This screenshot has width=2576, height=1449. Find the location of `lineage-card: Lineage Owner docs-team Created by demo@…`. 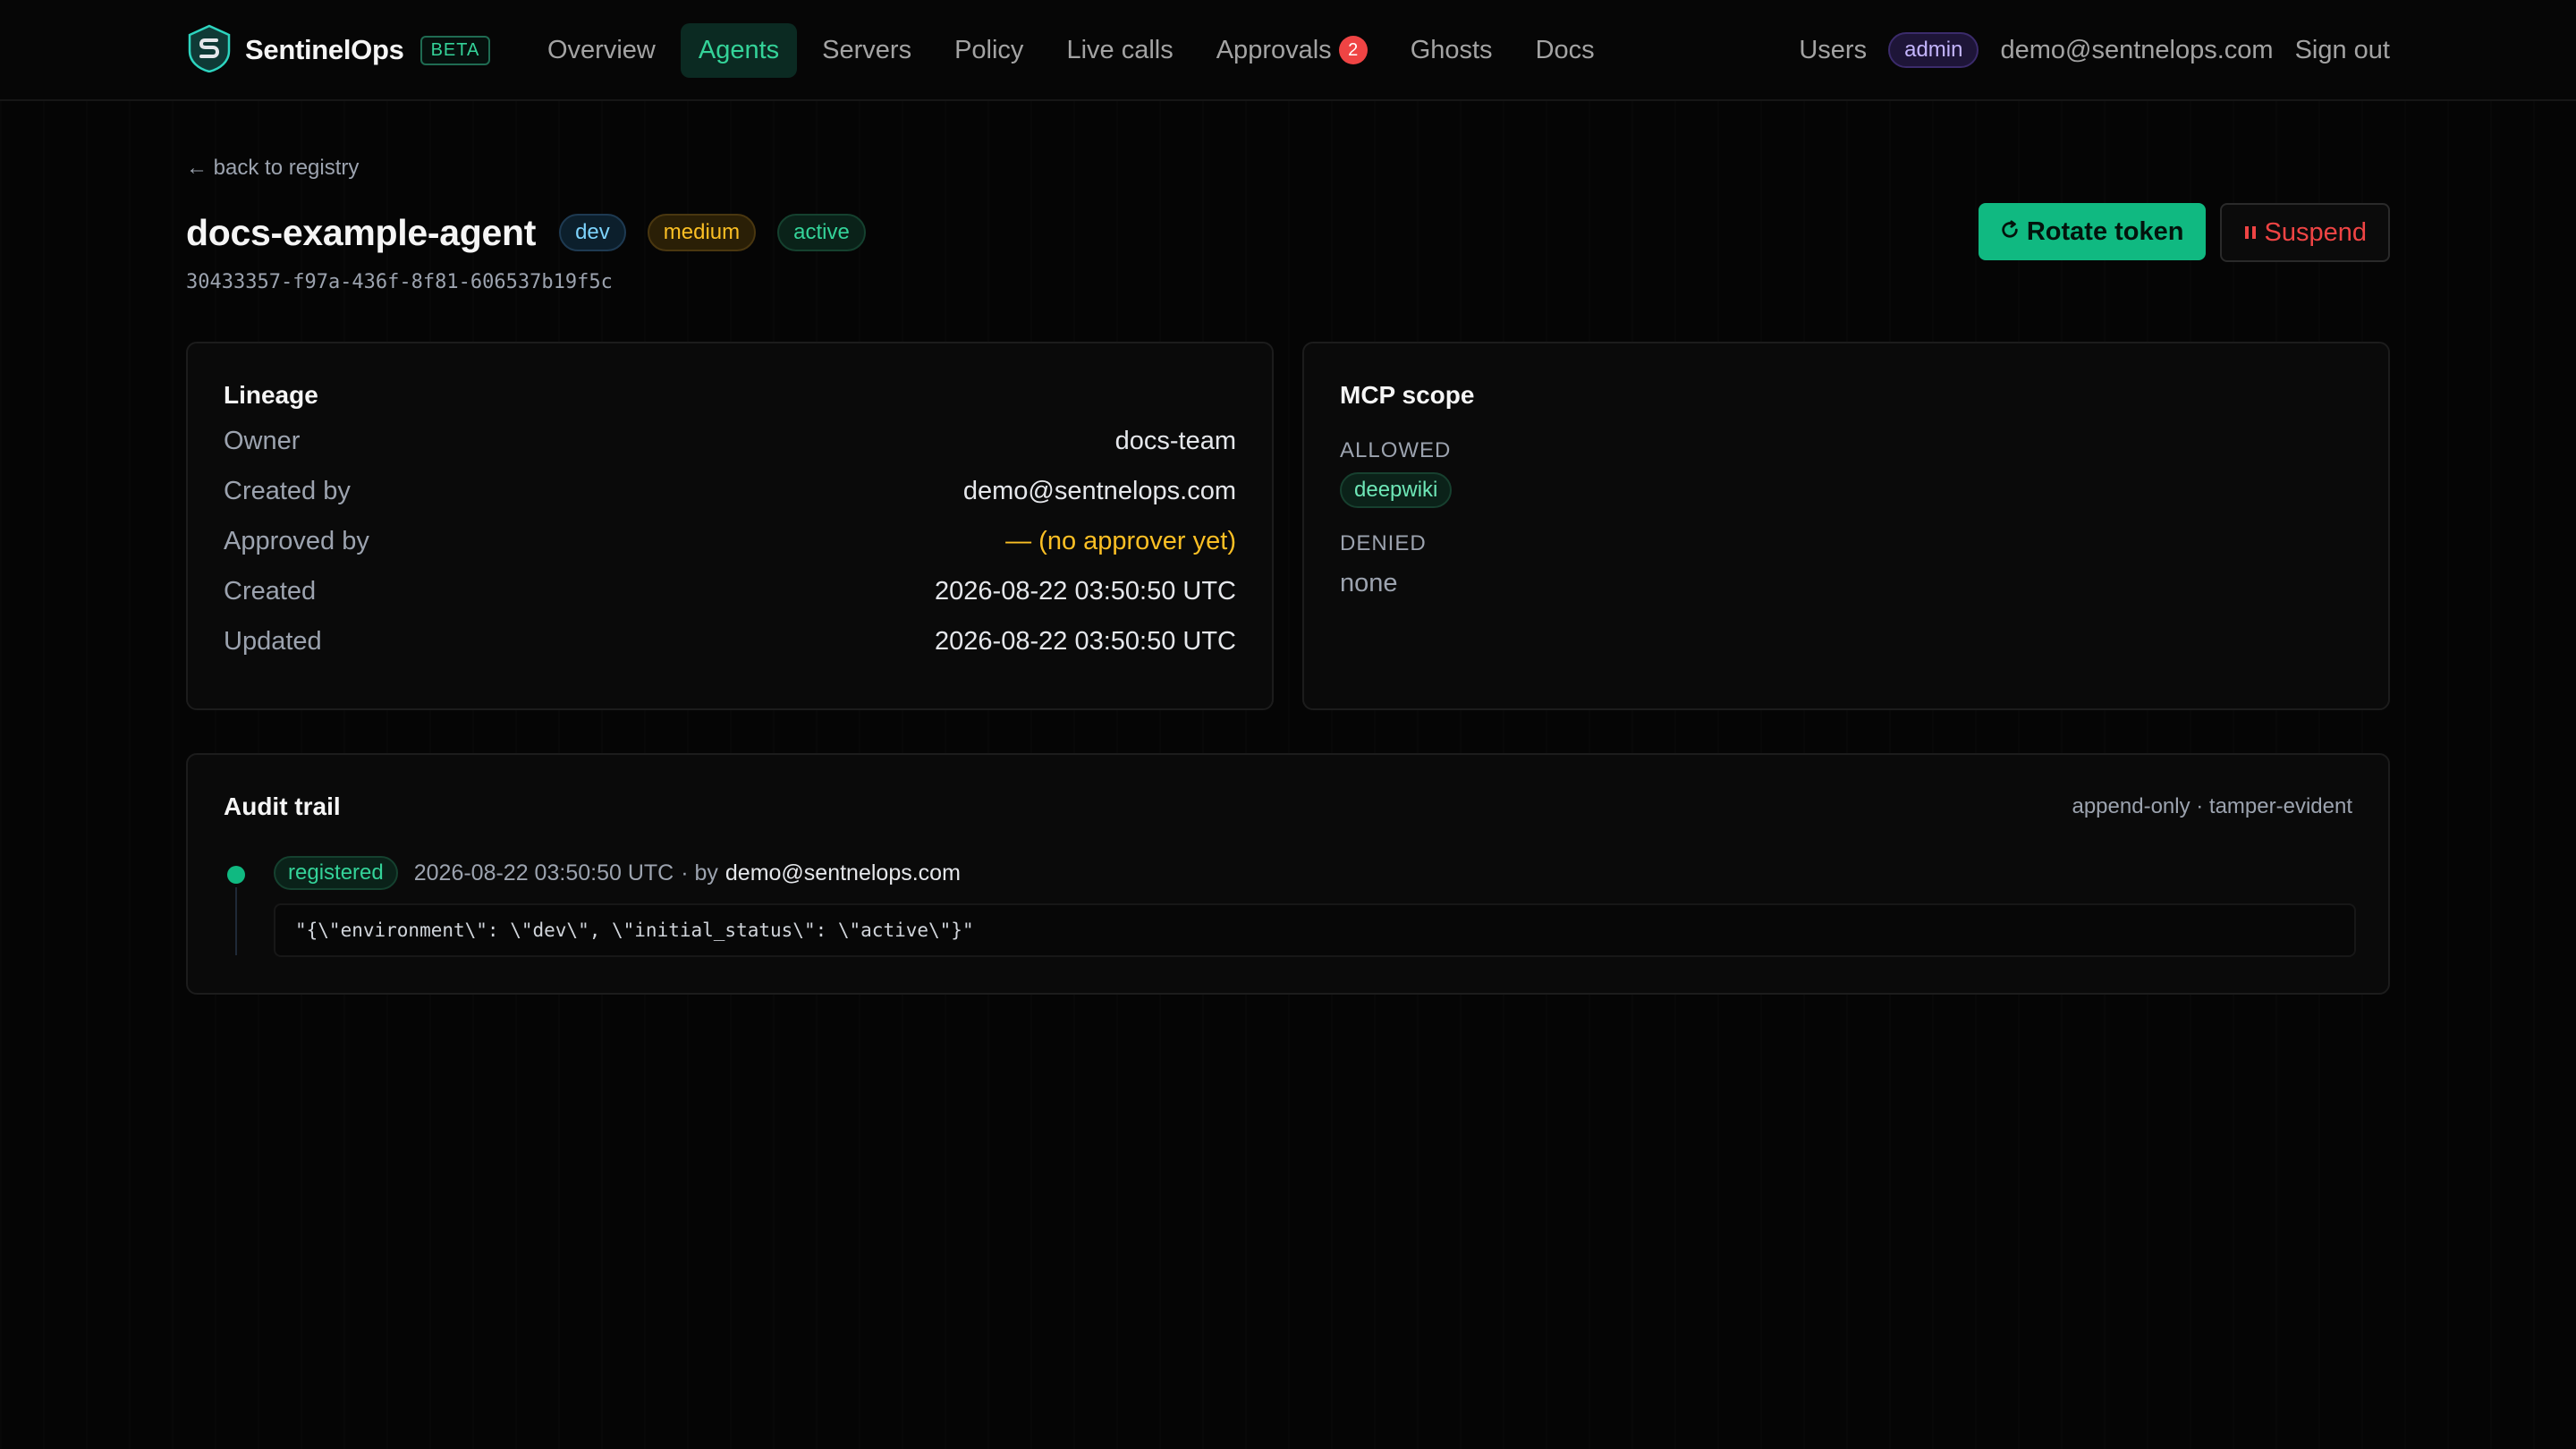

lineage-card: Lineage Owner docs-team Created by demo@… is located at coordinates (730, 526).